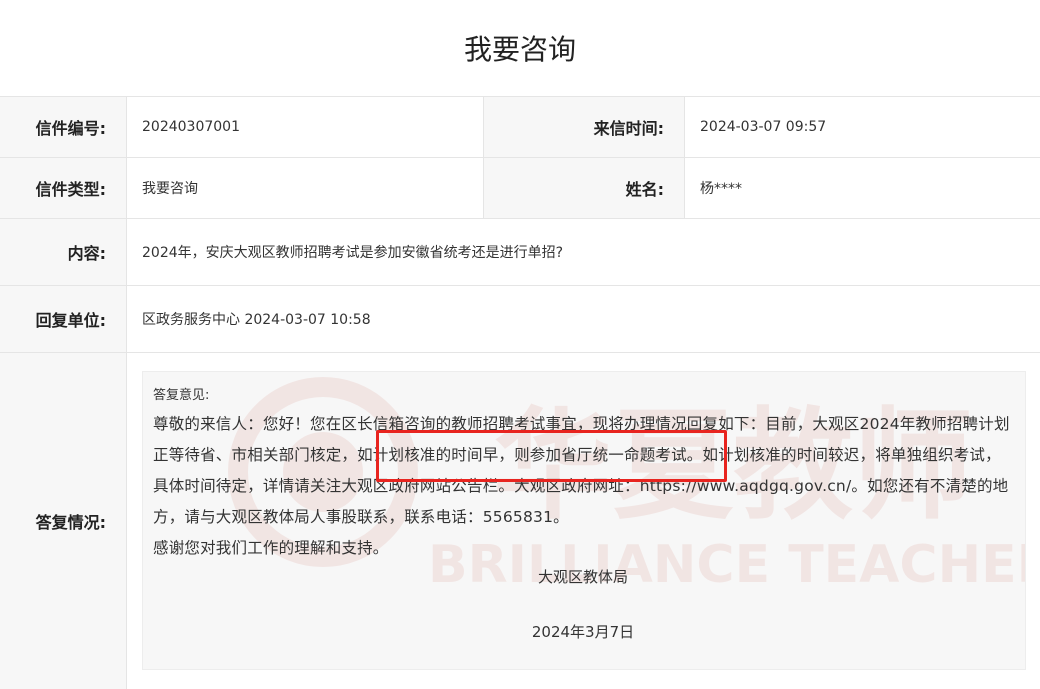 The image size is (1040, 689). What do you see at coordinates (583, 632) in the screenshot?
I see `reply-date: 2024年3月7日` at bounding box center [583, 632].